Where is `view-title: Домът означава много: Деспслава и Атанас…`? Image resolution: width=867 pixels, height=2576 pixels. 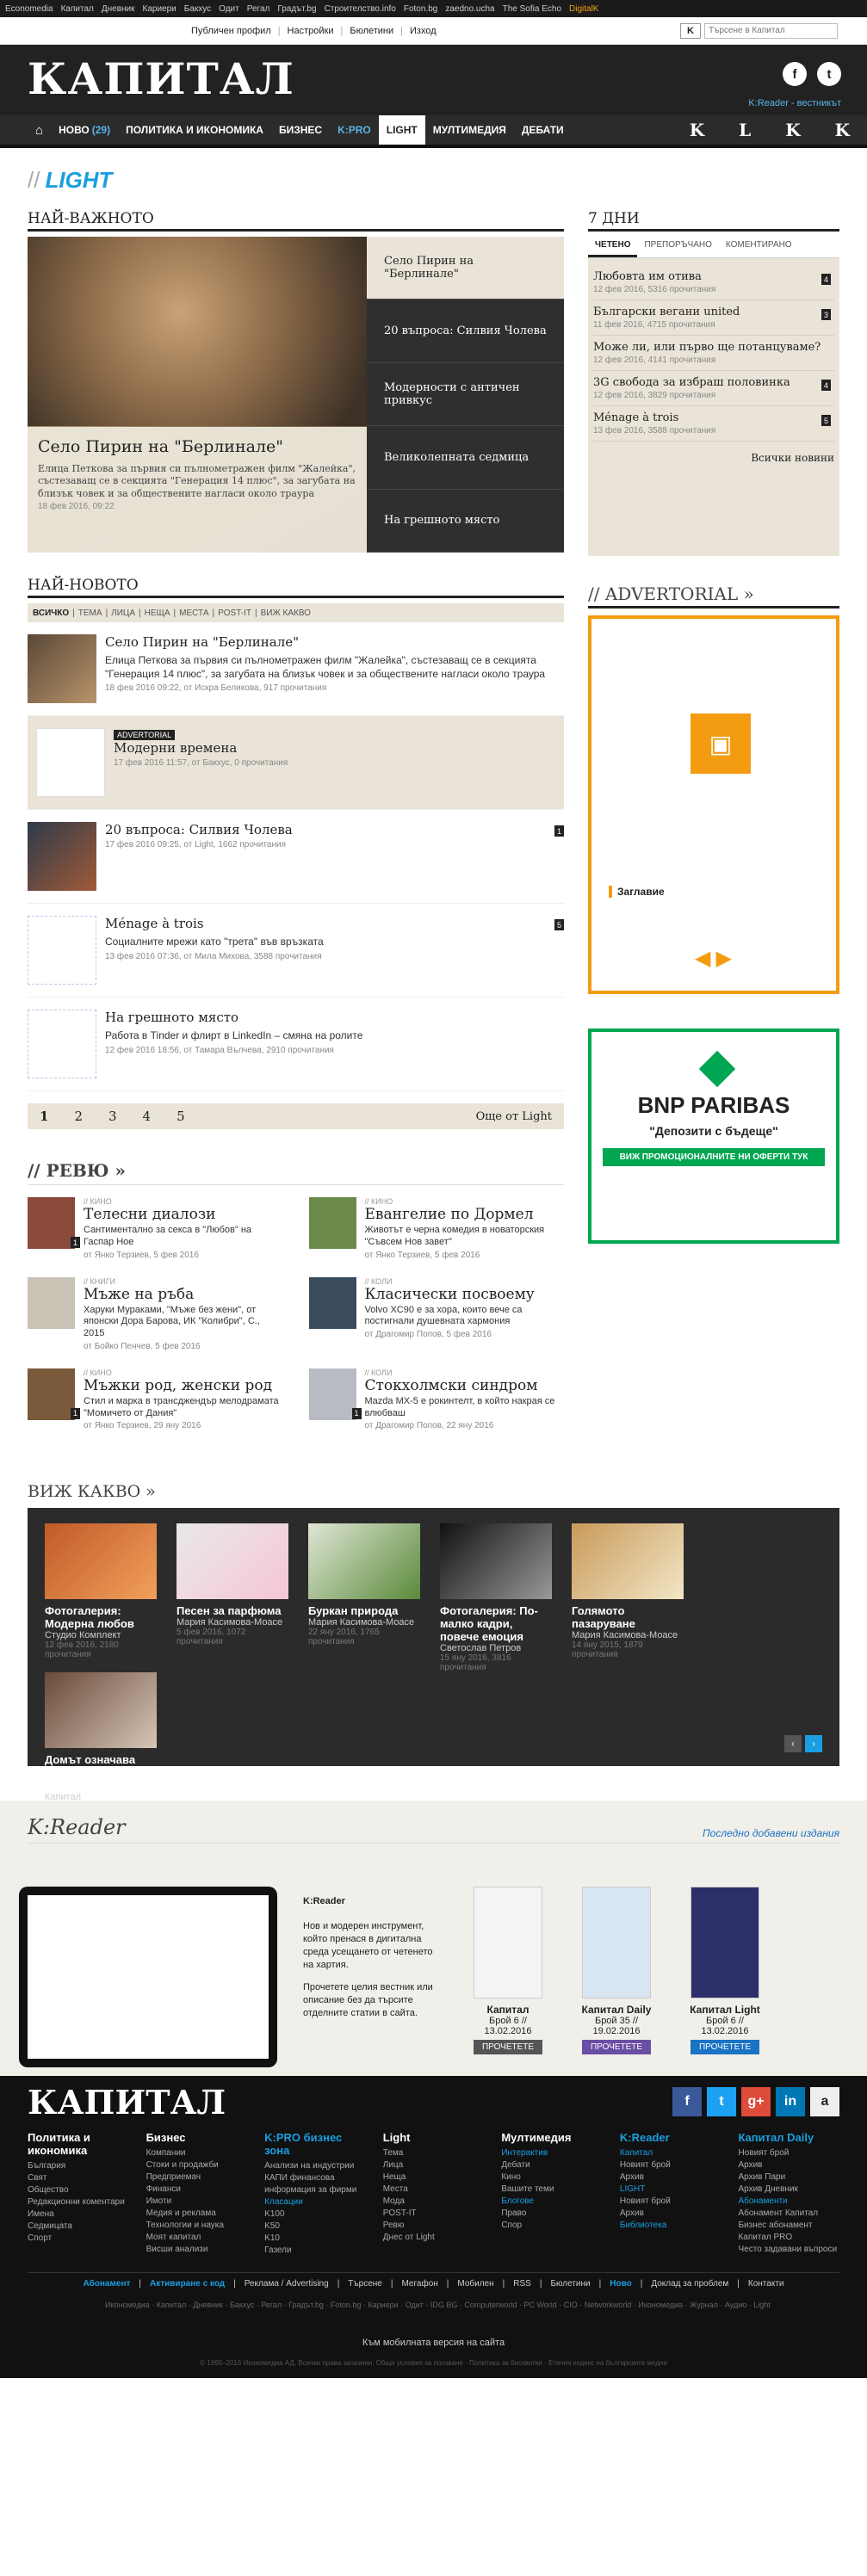
view-title: Домът означава много: Деспслава и Атанас… is located at coordinates (101, 1772).